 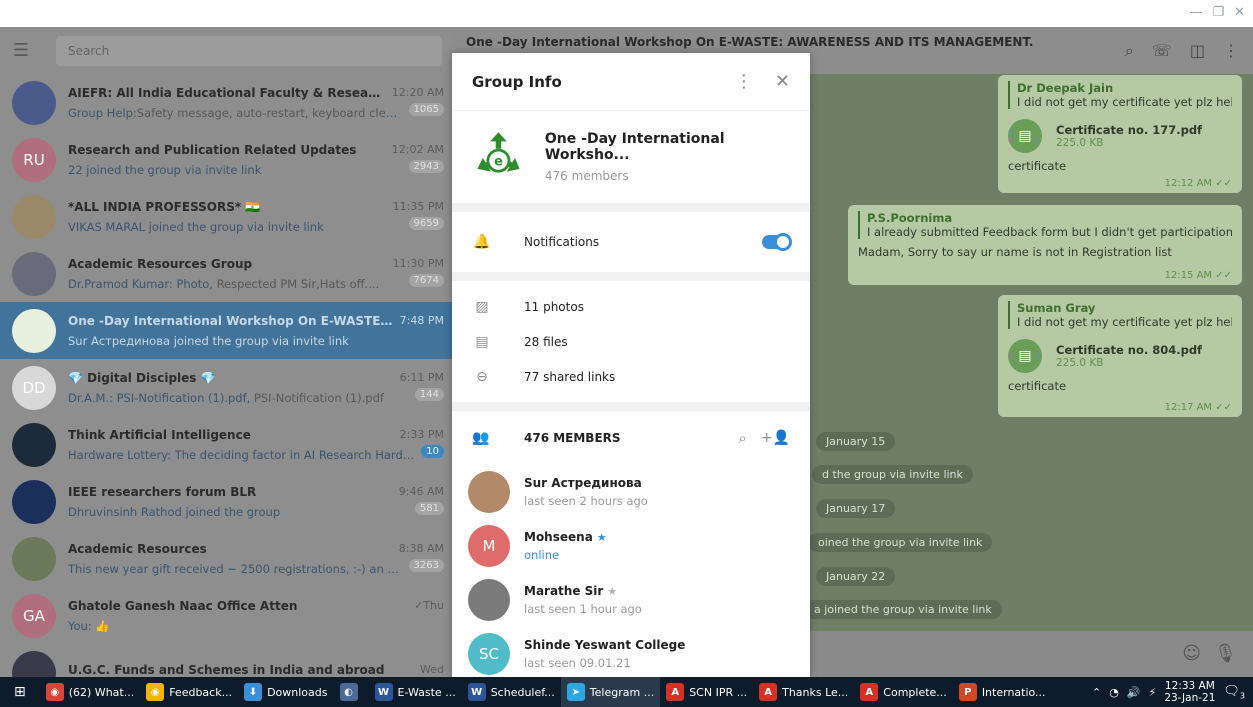 What do you see at coordinates (1153, 692) in the screenshot?
I see `power-icon: ⚡` at bounding box center [1153, 692].